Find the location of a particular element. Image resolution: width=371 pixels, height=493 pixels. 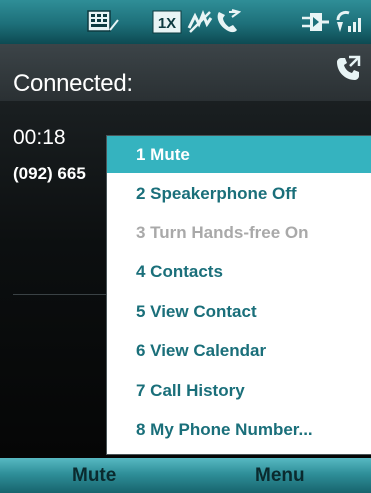

status-bar: 1X is located at coordinates (185, 22).